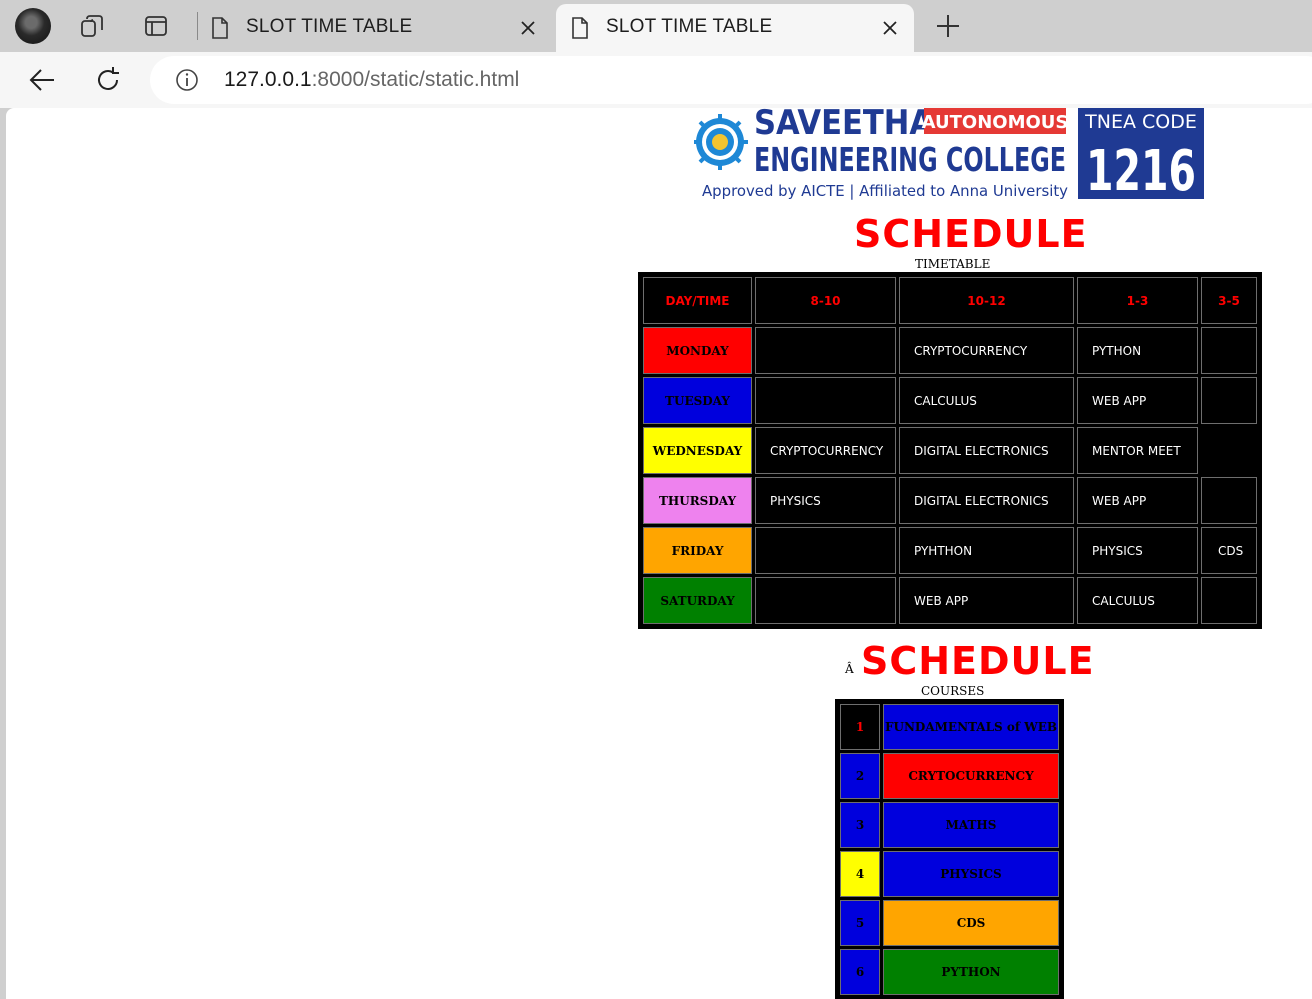  I want to click on timetable-caption: TIMETABLE, so click(953, 264).